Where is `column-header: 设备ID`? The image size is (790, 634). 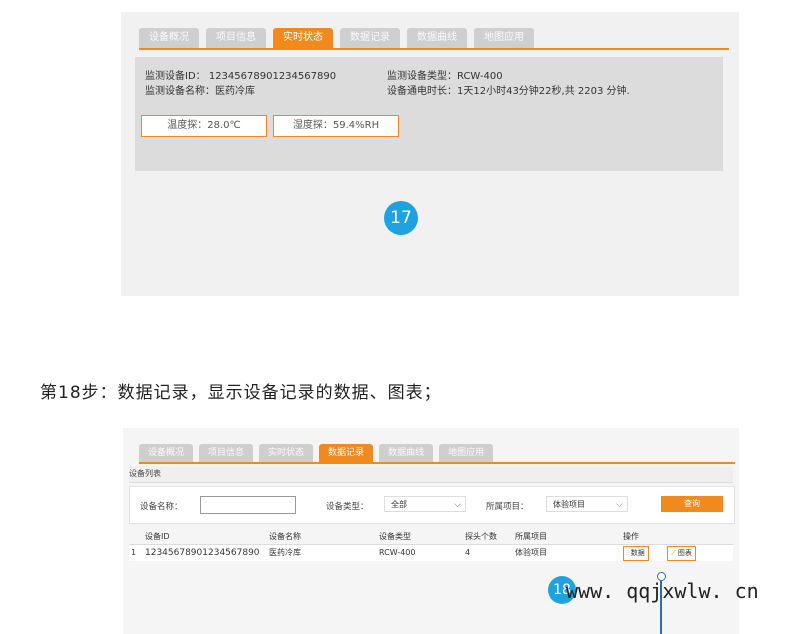 column-header: 设备ID is located at coordinates (157, 536).